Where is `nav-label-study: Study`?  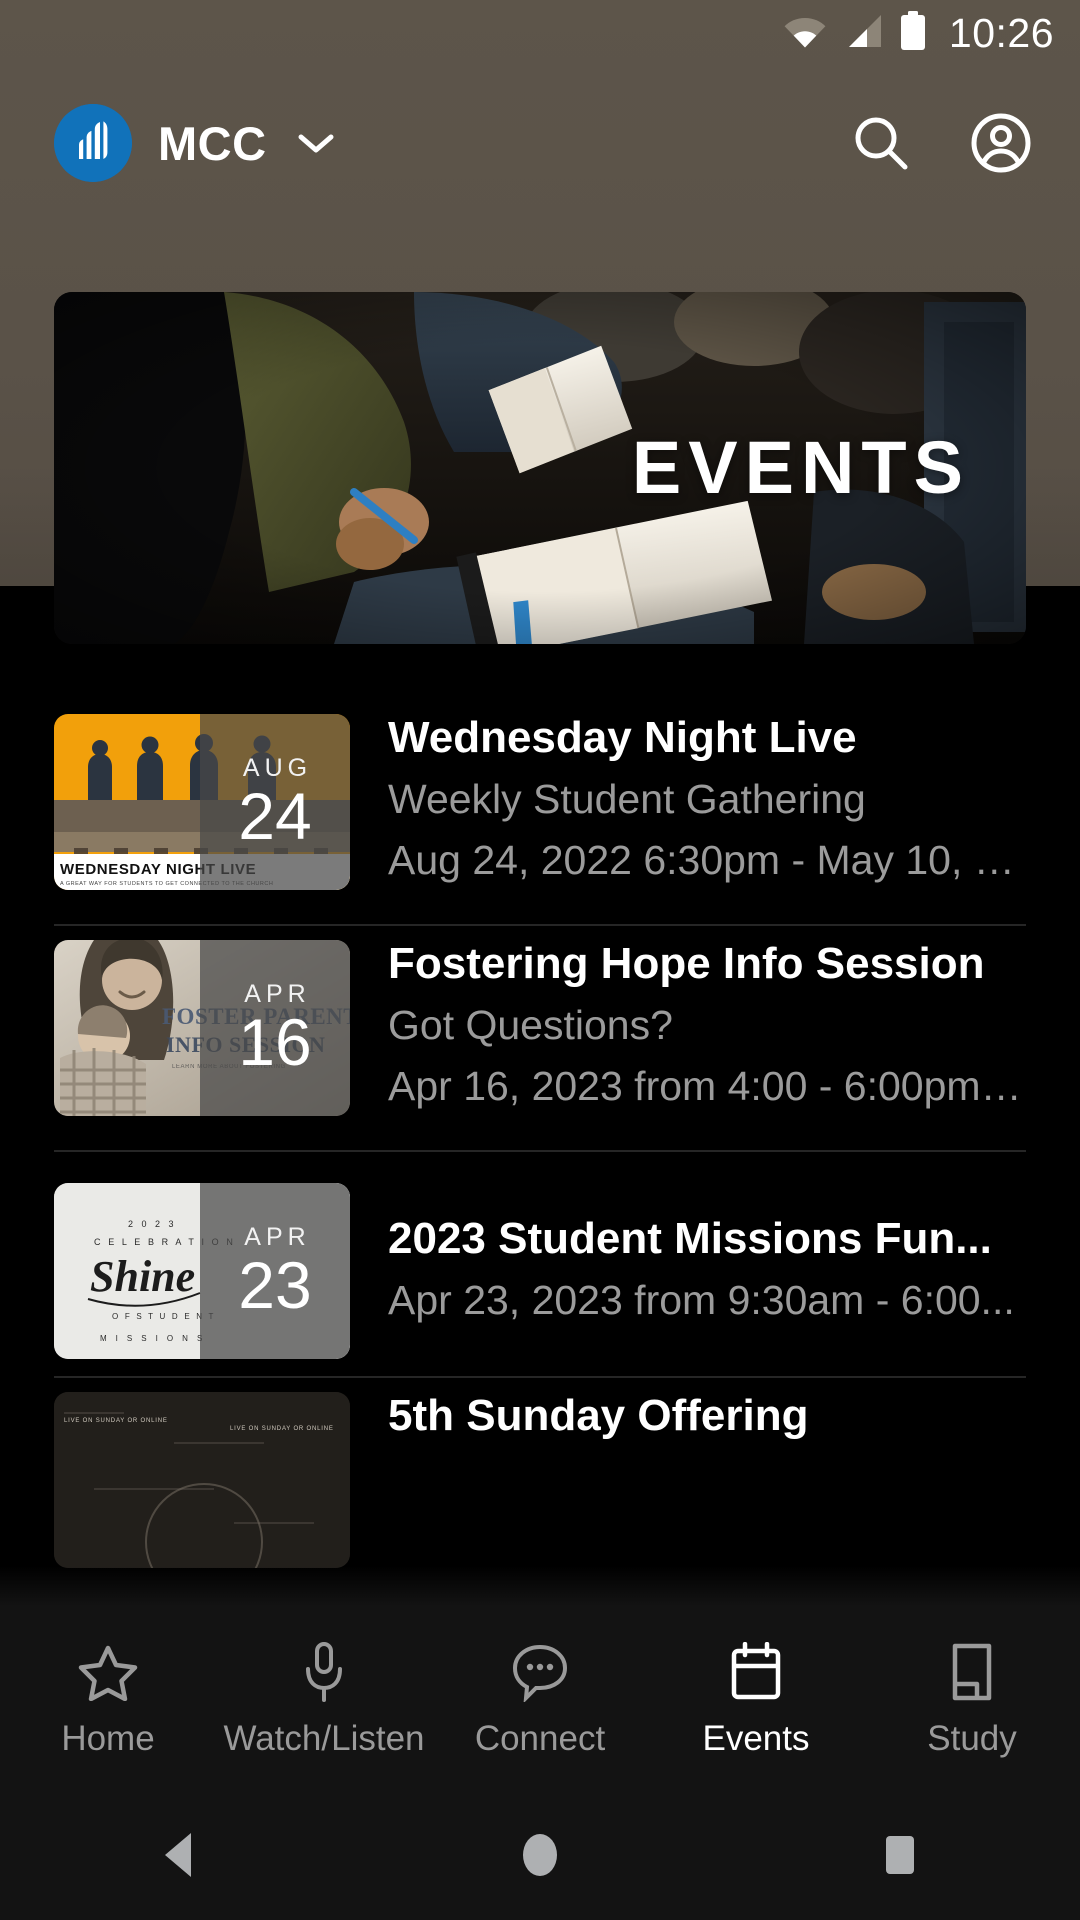
nav-label-study: Study is located at coordinates (972, 1738).